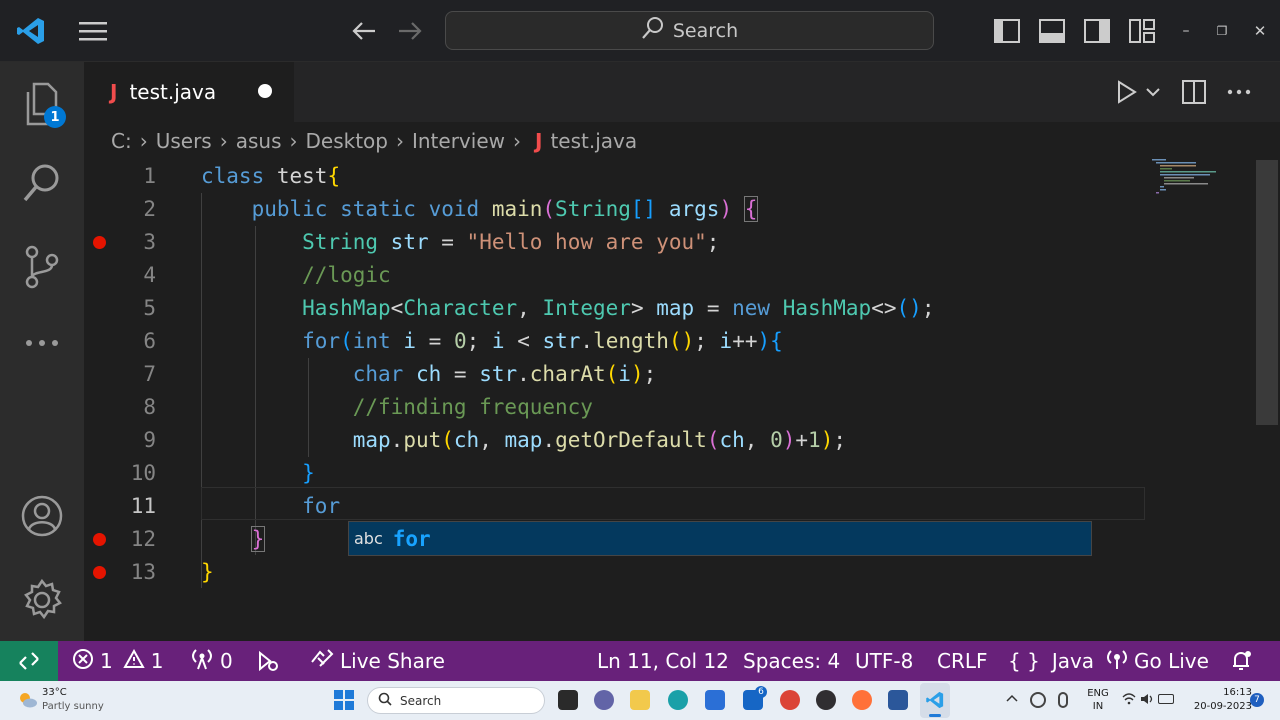 Image resolution: width=1280 pixels, height=720 pixels. What do you see at coordinates (42, 267) in the screenshot?
I see `source-control-icon` at bounding box center [42, 267].